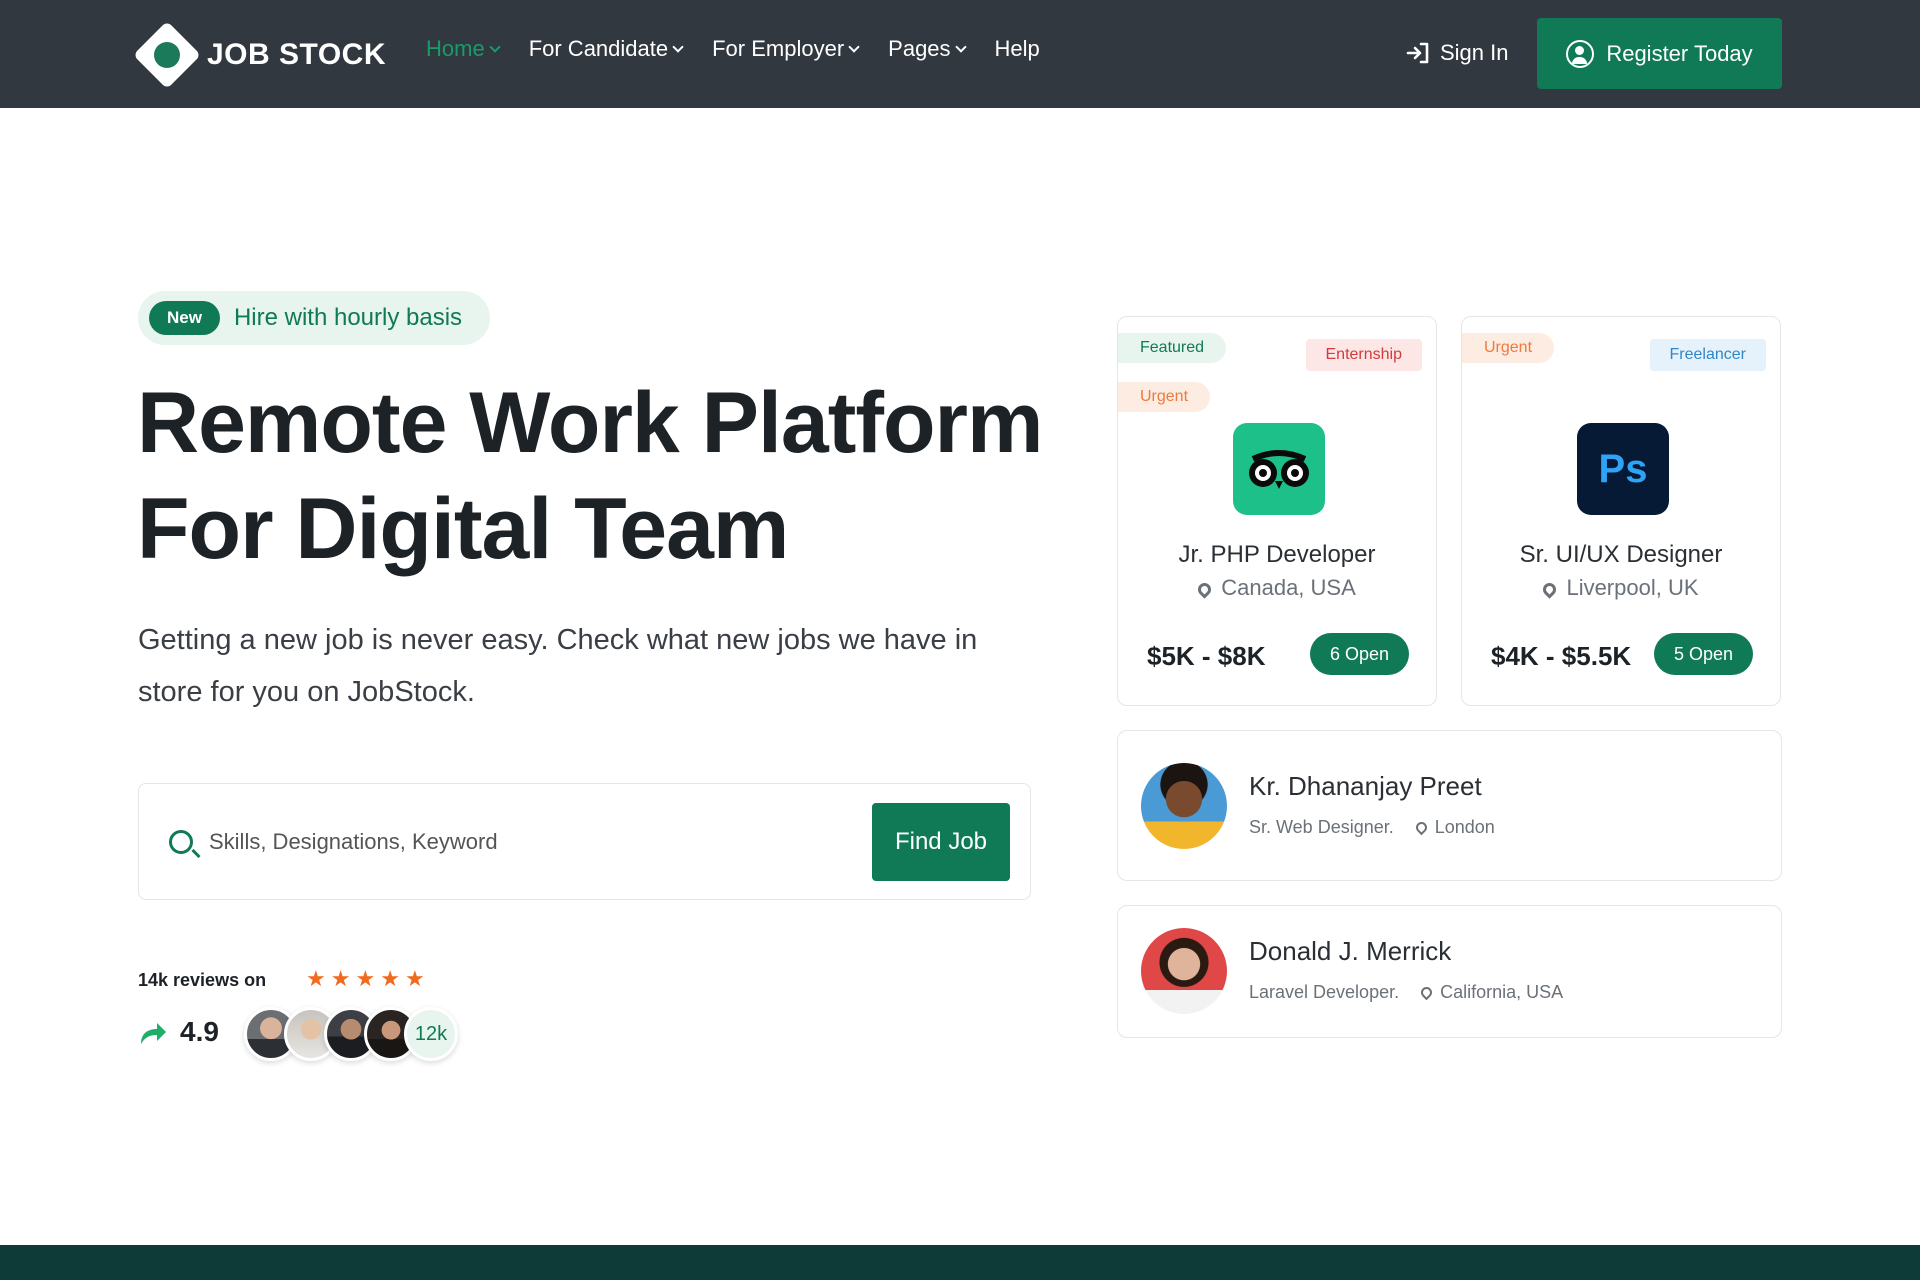 The width and height of the screenshot is (1920, 1280). I want to click on job-search-box: Find Job, so click(584, 841).